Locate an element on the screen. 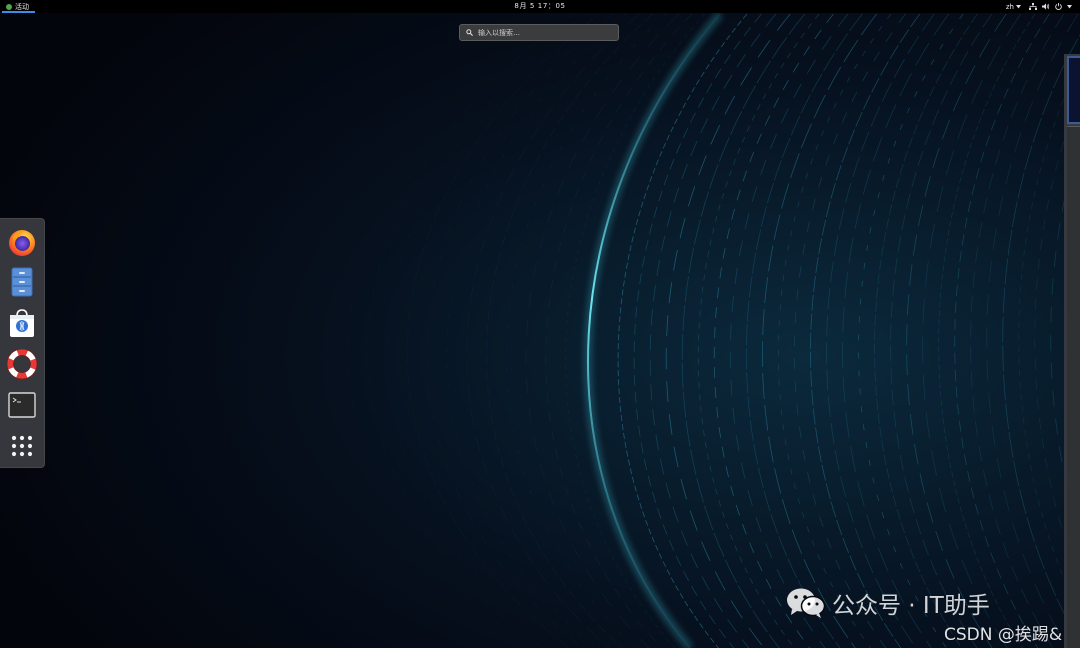 The image size is (1080, 648). search-box is located at coordinates (539, 32).